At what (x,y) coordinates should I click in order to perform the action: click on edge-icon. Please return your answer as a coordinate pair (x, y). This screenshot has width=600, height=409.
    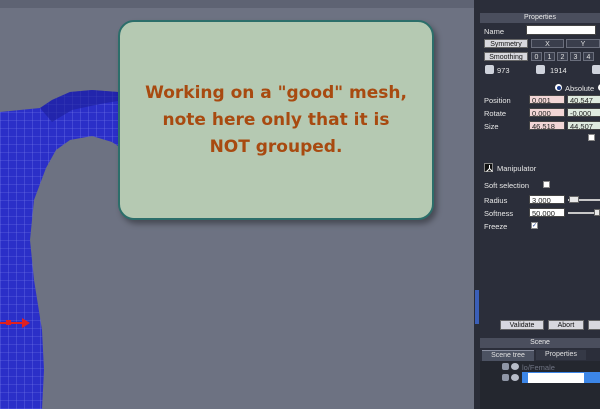
    Looking at the image, I should click on (596, 69).